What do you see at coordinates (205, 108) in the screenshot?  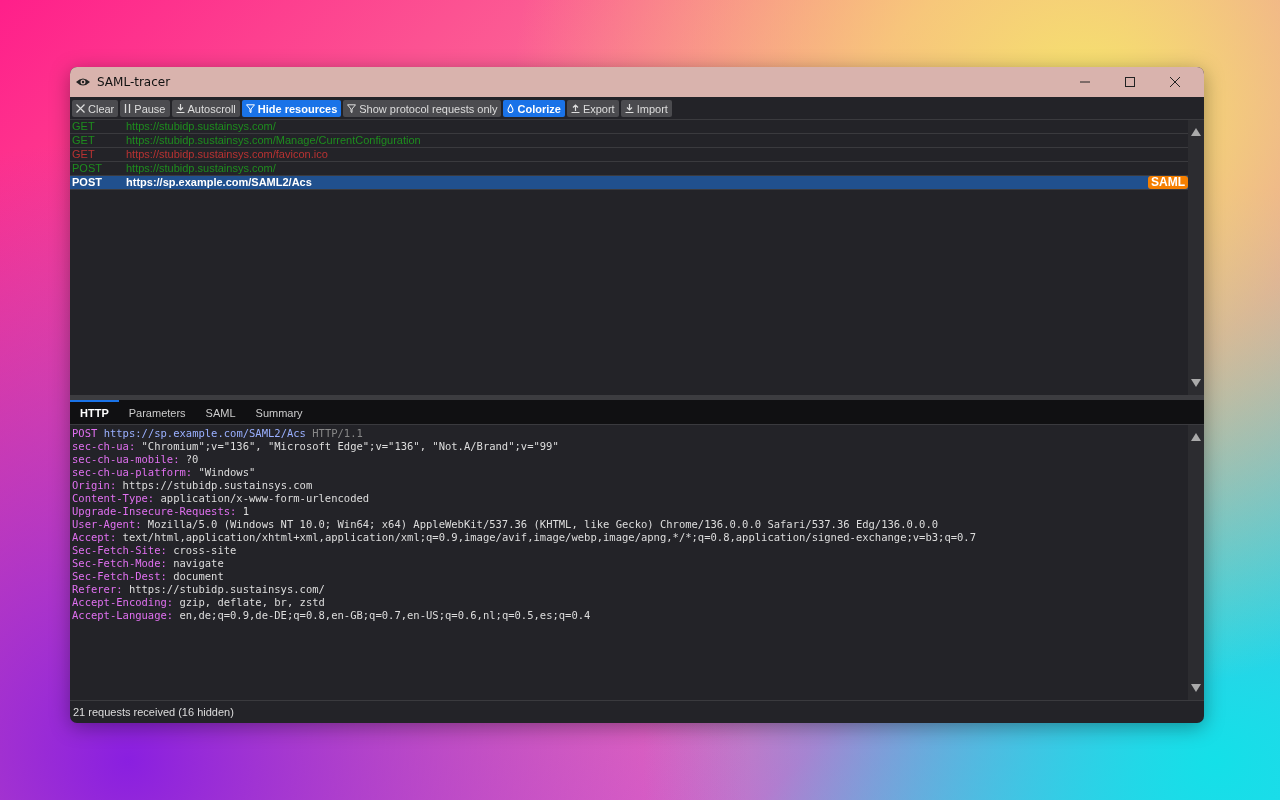 I see `toolbar-button: Autoscroll` at bounding box center [205, 108].